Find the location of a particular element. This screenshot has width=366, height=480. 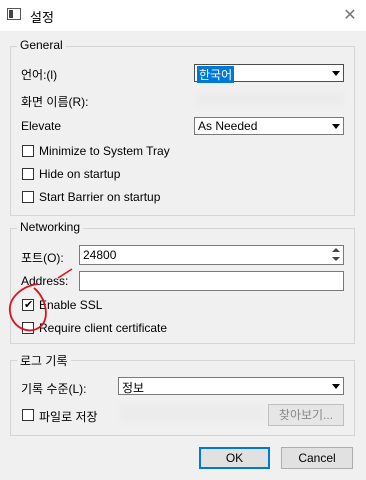

start-on-startup-label: Start Barrier on startup is located at coordinates (99, 197).